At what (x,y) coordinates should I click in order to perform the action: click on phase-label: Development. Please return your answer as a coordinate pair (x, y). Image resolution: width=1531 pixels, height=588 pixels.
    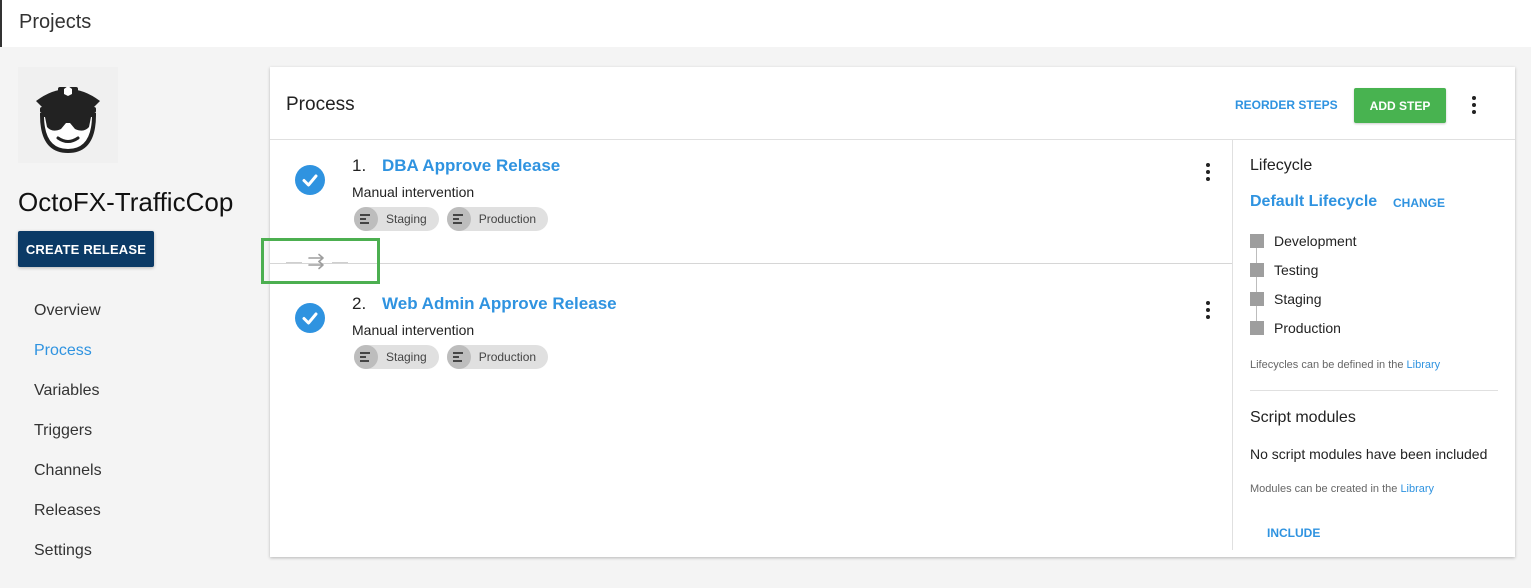
    Looking at the image, I should click on (1315, 241).